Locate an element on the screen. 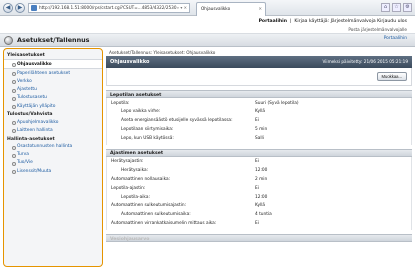 This screenshot has height=280, width=415. setting-label: Lepotila-ajastin: is located at coordinates (128, 188).